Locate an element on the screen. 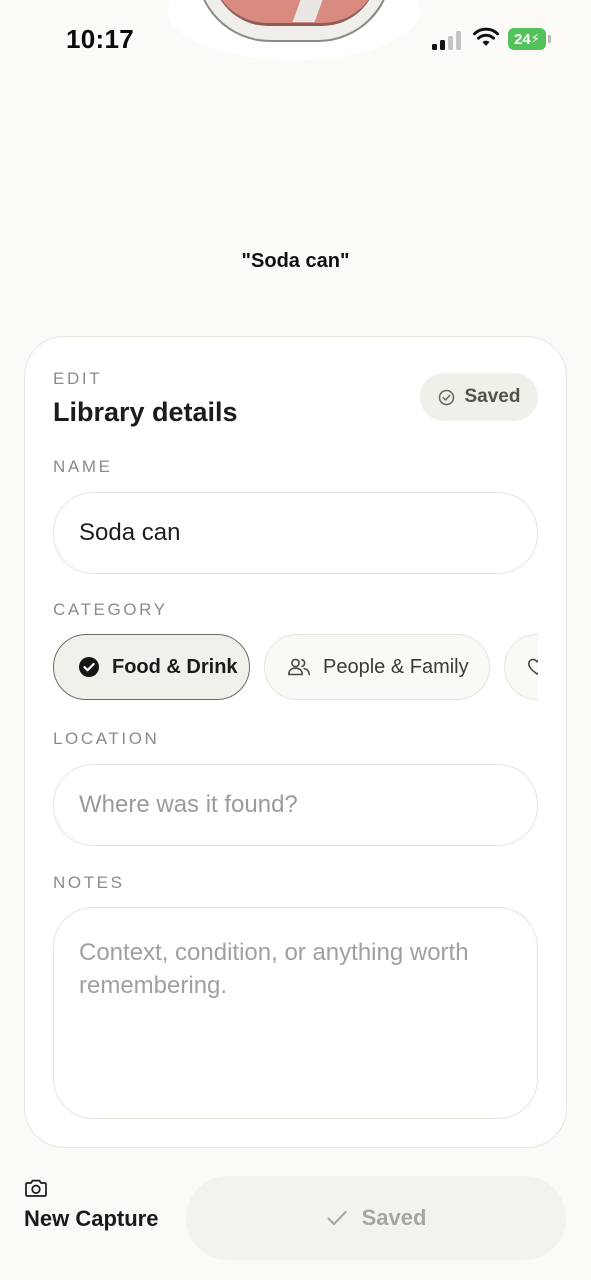  save-button-label: Saved is located at coordinates (394, 1217).